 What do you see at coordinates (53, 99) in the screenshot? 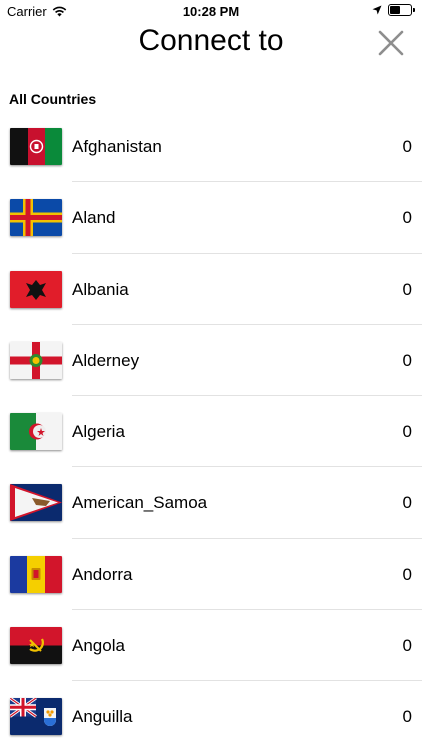
I see `section-title: All Countries` at bounding box center [53, 99].